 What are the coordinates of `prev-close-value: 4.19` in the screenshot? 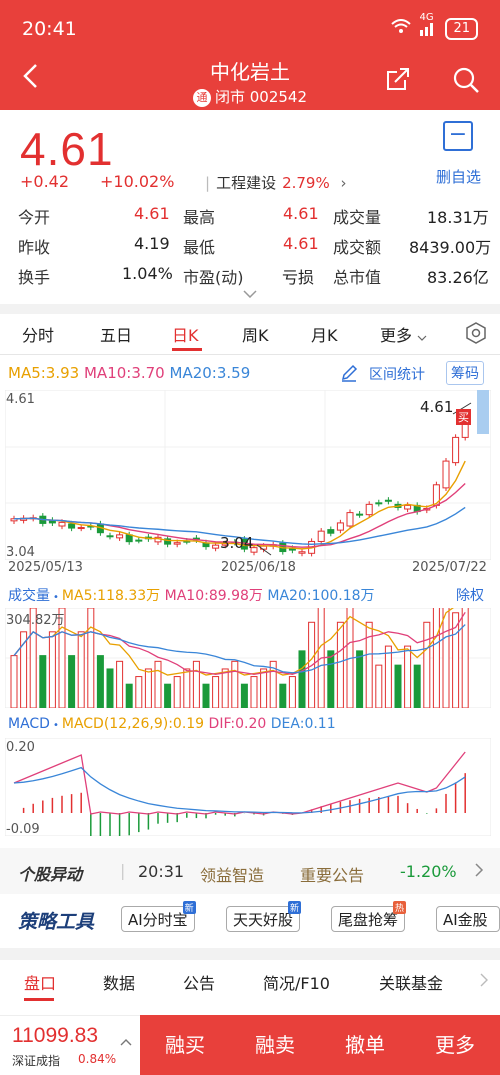 It's located at (152, 243).